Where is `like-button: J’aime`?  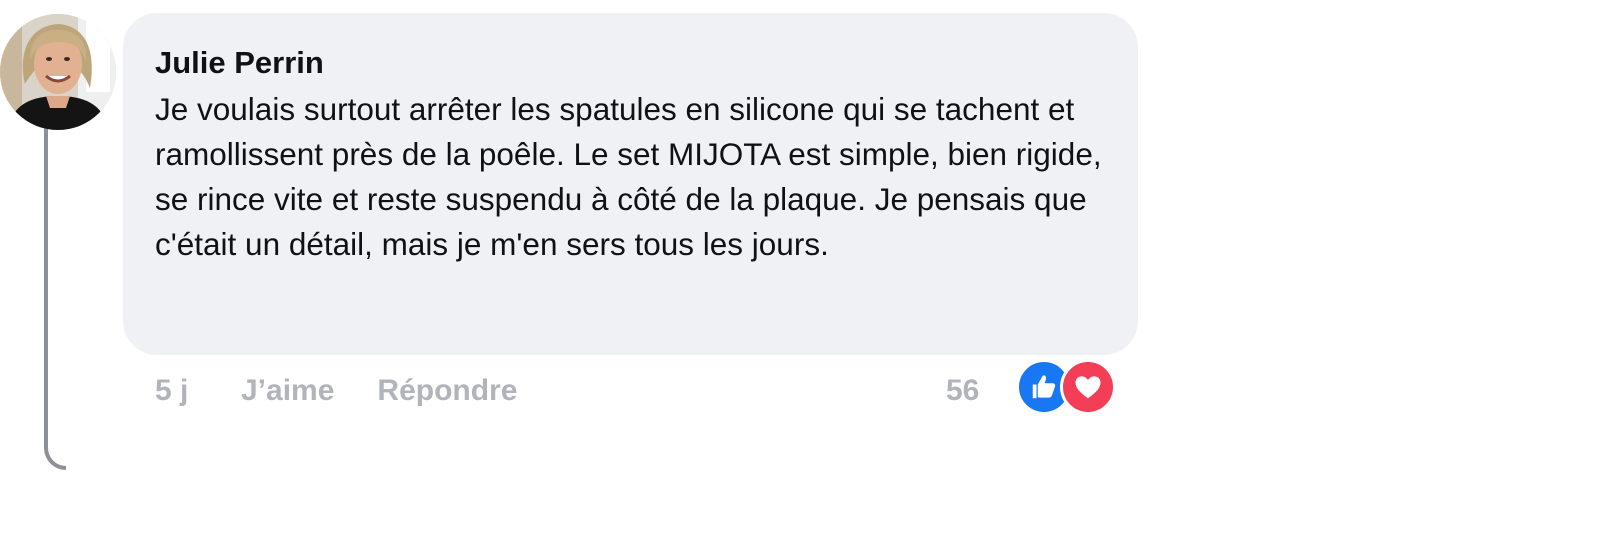
like-button: J’aime is located at coordinates (287, 391).